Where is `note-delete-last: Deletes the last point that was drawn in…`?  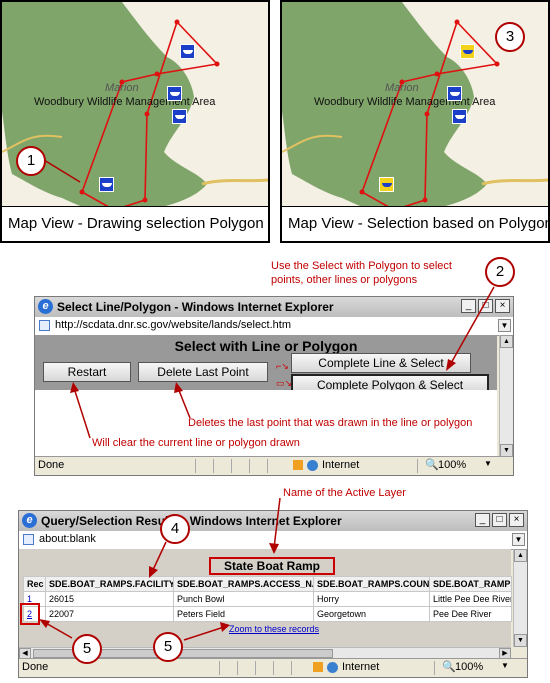
note-delete-last: Deletes the last point that was drawn in… is located at coordinates (330, 423).